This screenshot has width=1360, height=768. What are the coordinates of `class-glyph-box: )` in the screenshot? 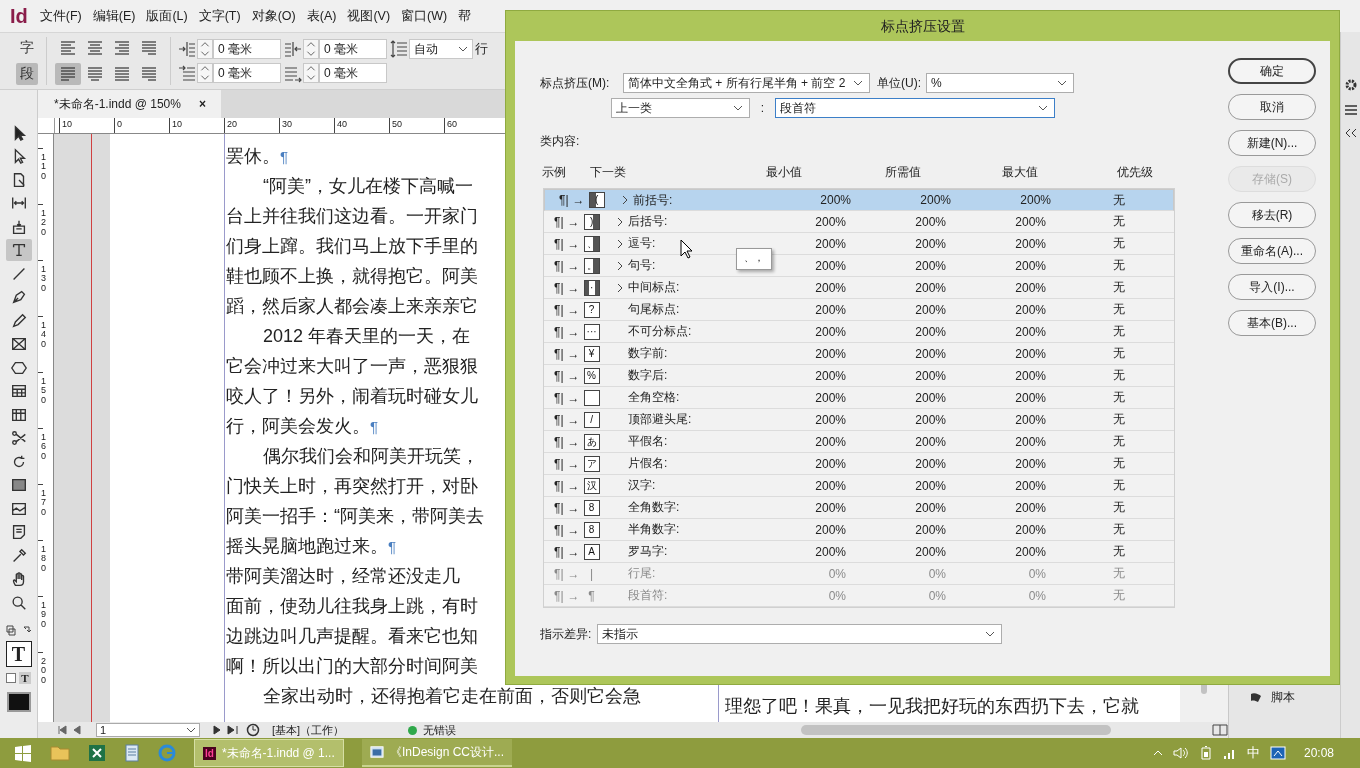 It's located at (591, 221).